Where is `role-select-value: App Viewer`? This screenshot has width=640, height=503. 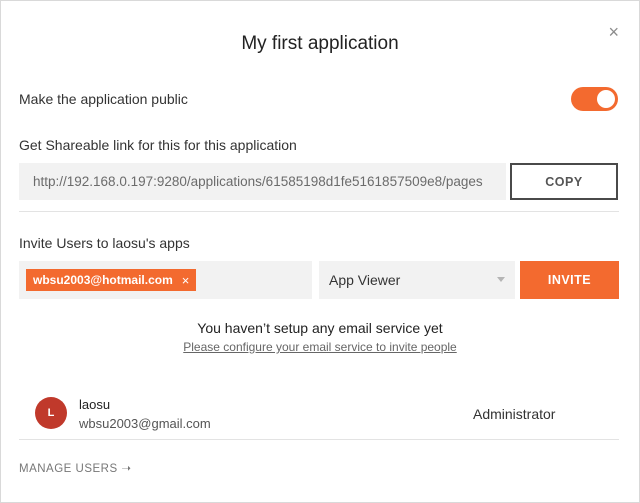
role-select-value: App Viewer is located at coordinates (365, 280).